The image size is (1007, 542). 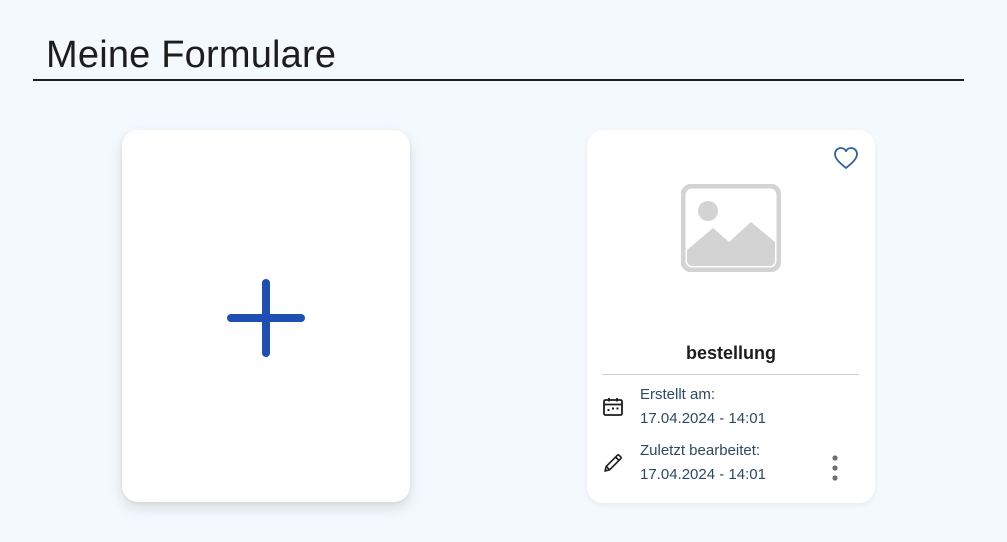 What do you see at coordinates (730, 353) in the screenshot?
I see `form-name: bestellung` at bounding box center [730, 353].